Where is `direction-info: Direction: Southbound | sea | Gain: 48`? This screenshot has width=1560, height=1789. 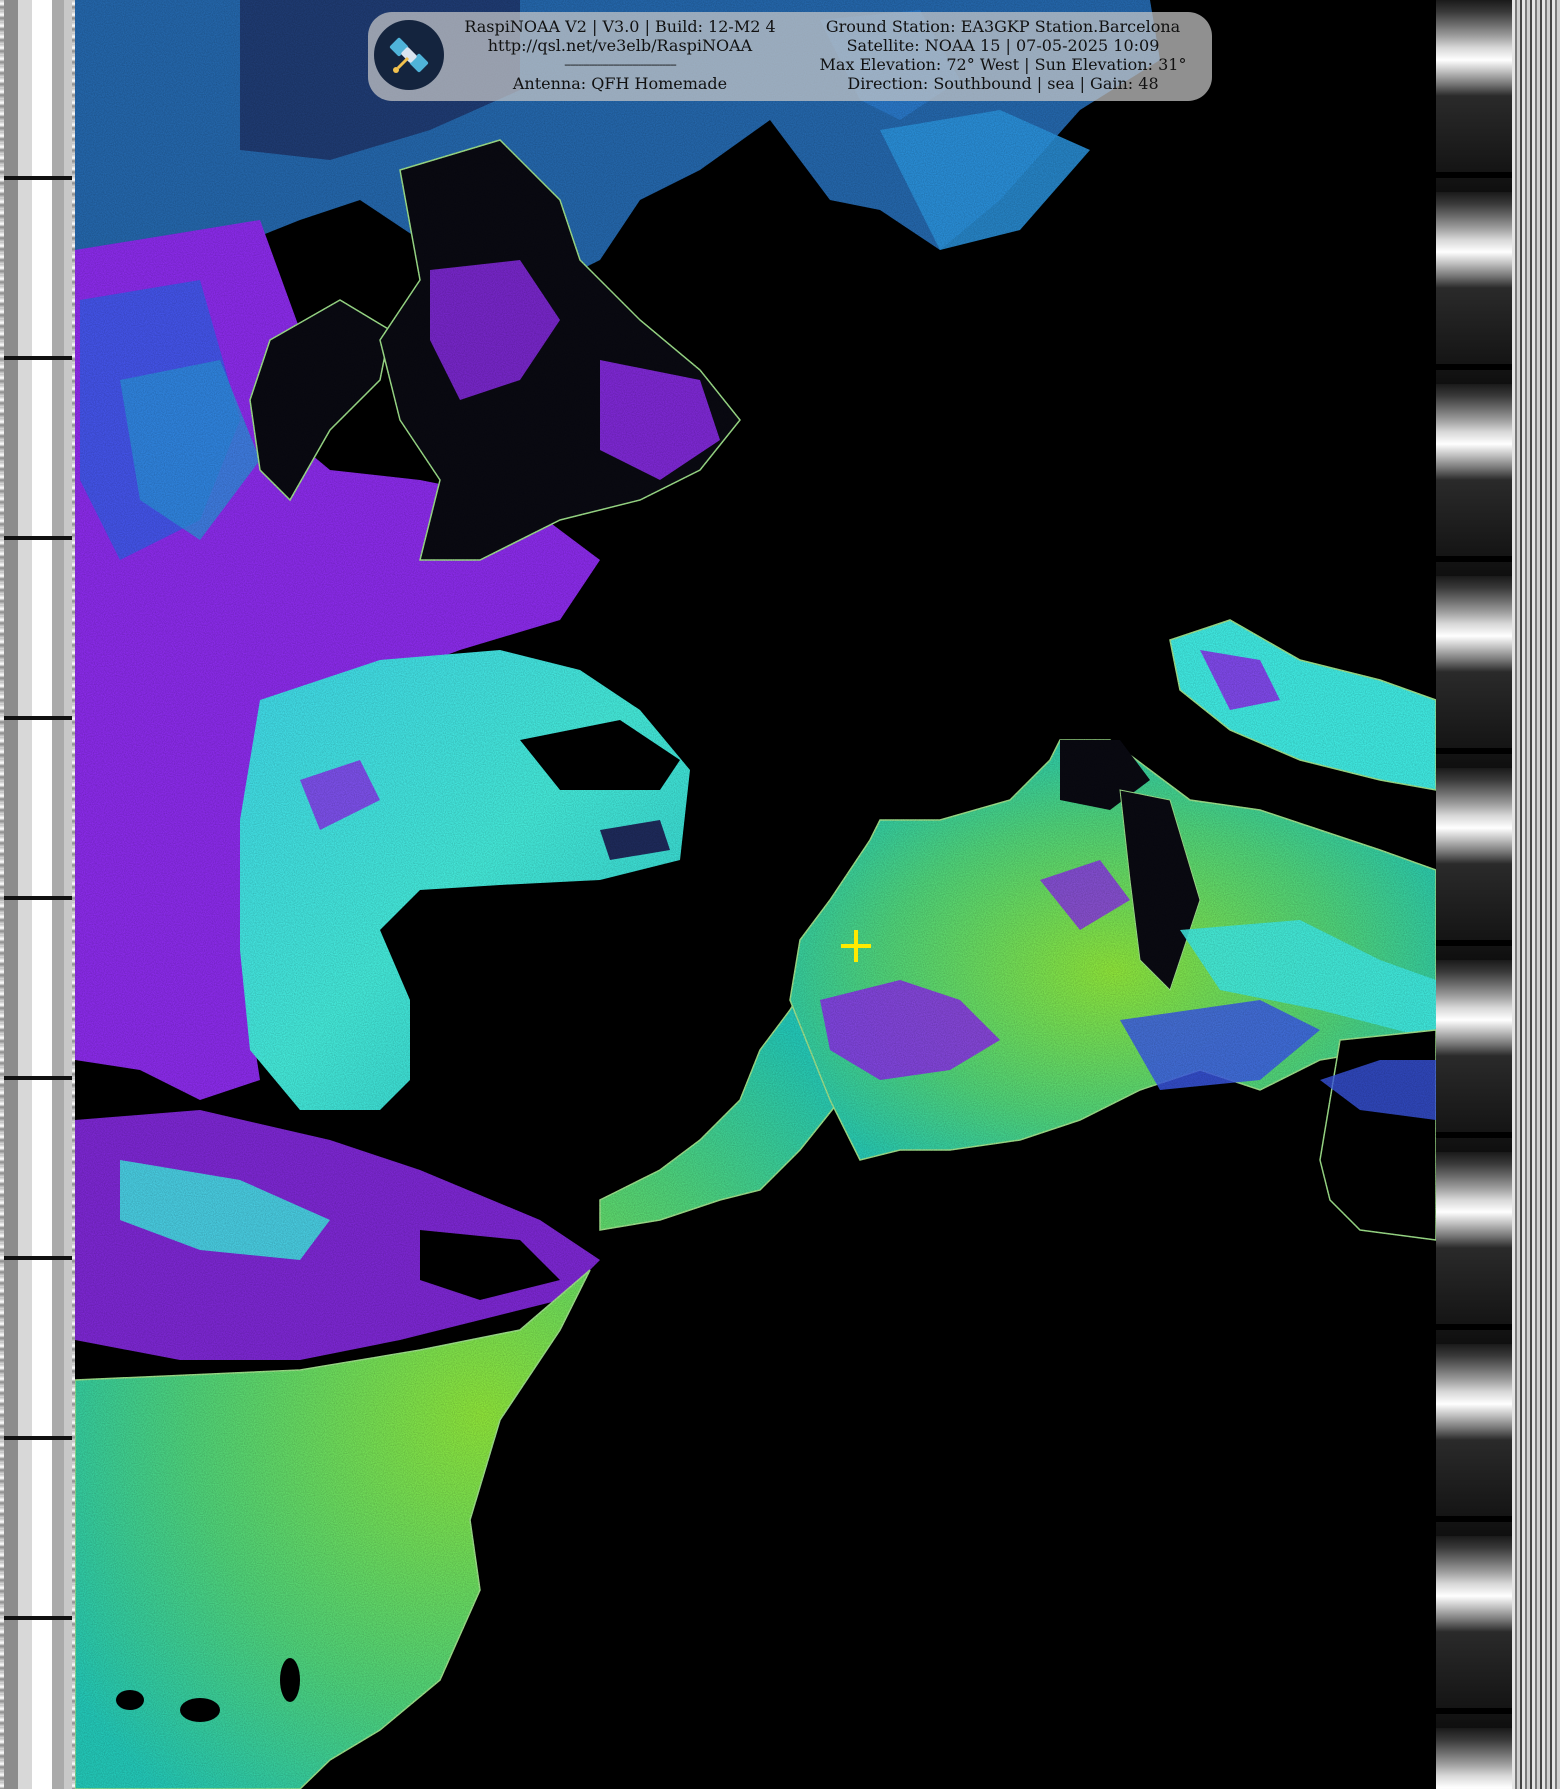
direction-info: Direction: Southbound | sea | Gain: 48 is located at coordinates (1003, 83).